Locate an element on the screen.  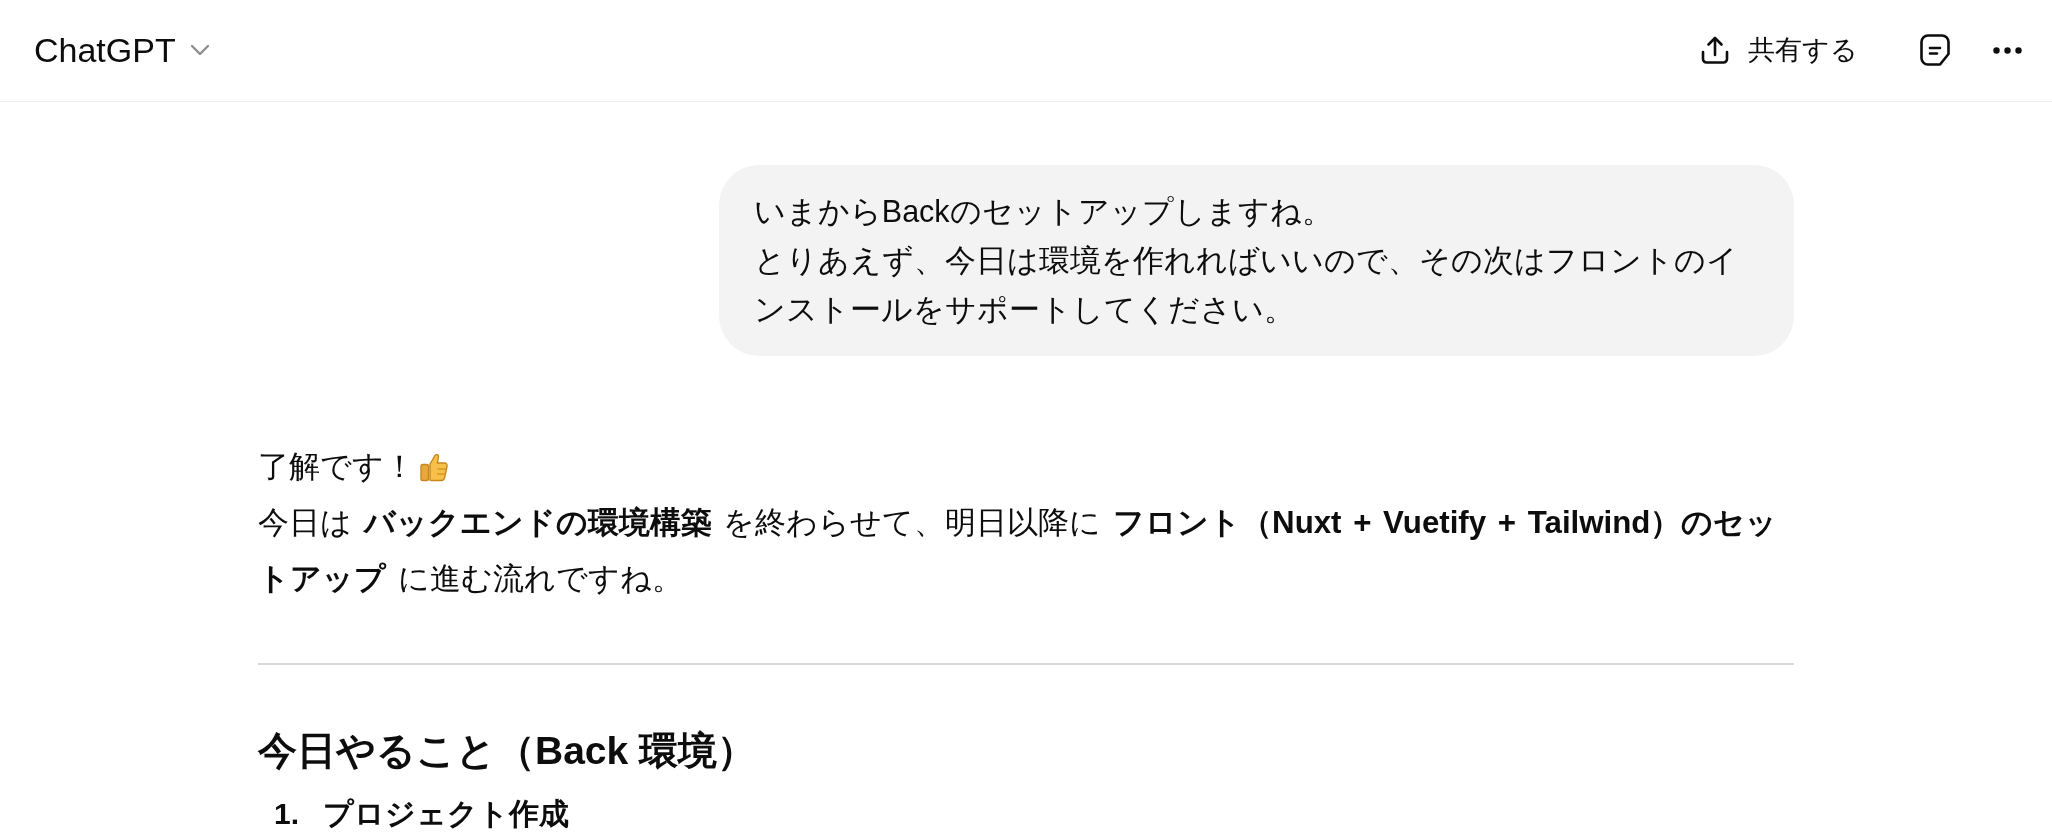
model-selector-button: ChatGPT is located at coordinates (122, 50).